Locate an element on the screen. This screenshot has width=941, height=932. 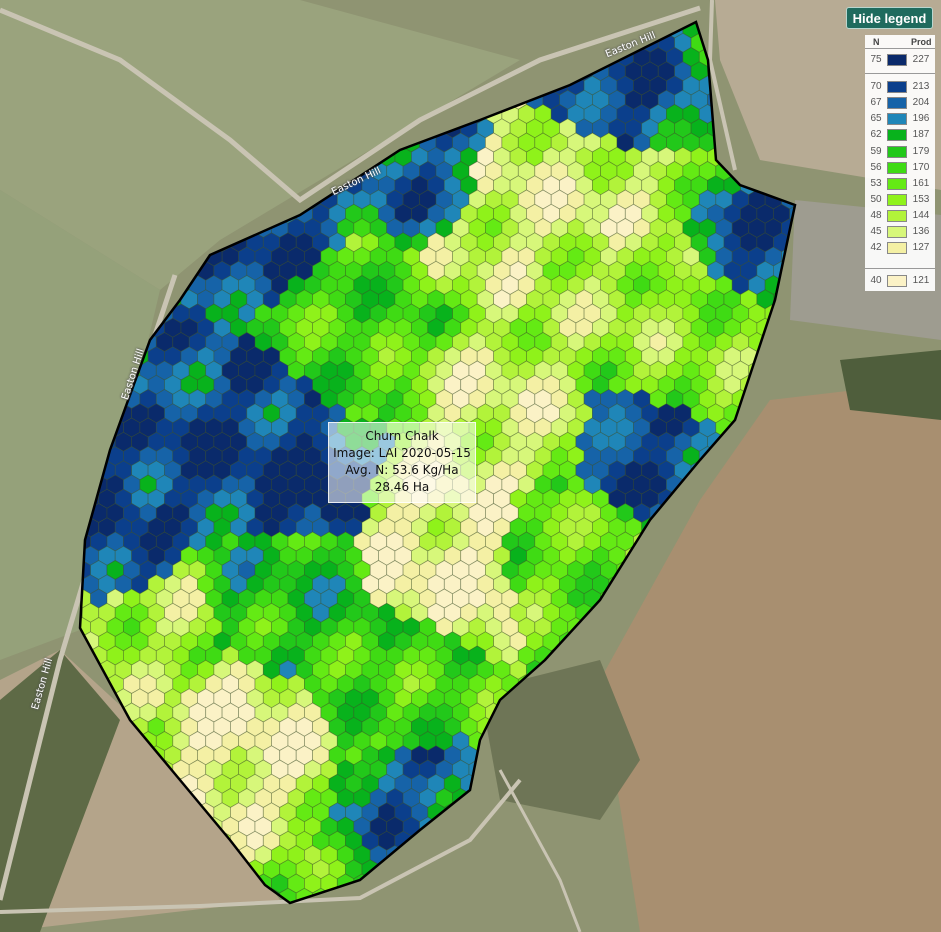
legend-row: 50 153 is located at coordinates (900, 200).